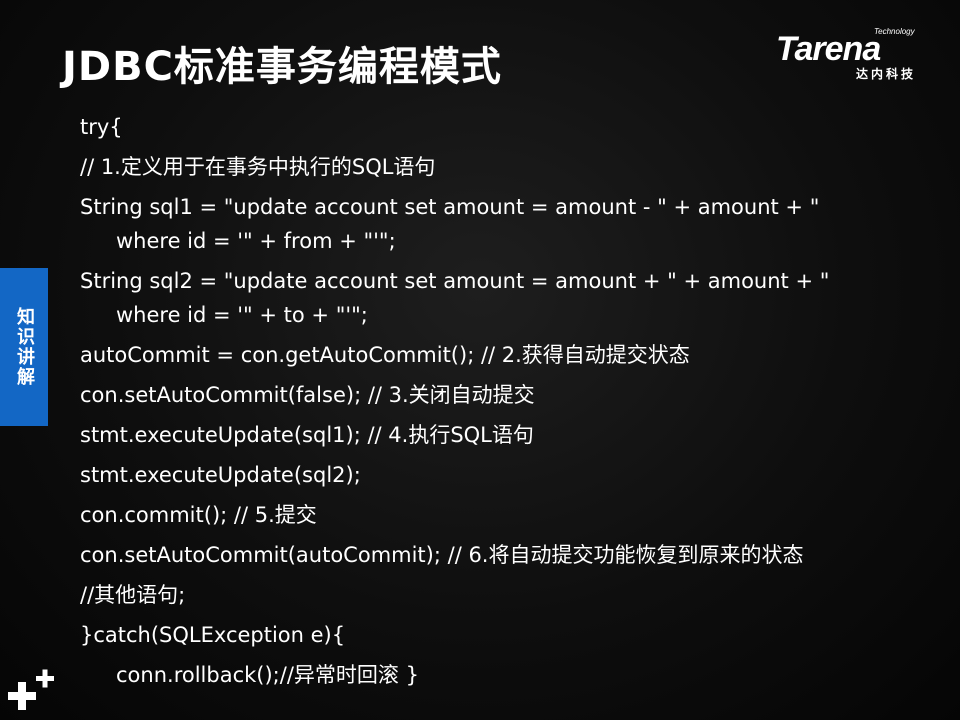  Describe the element at coordinates (213, 635) in the screenshot. I see `code-line: }catch(SQLException e){` at that location.